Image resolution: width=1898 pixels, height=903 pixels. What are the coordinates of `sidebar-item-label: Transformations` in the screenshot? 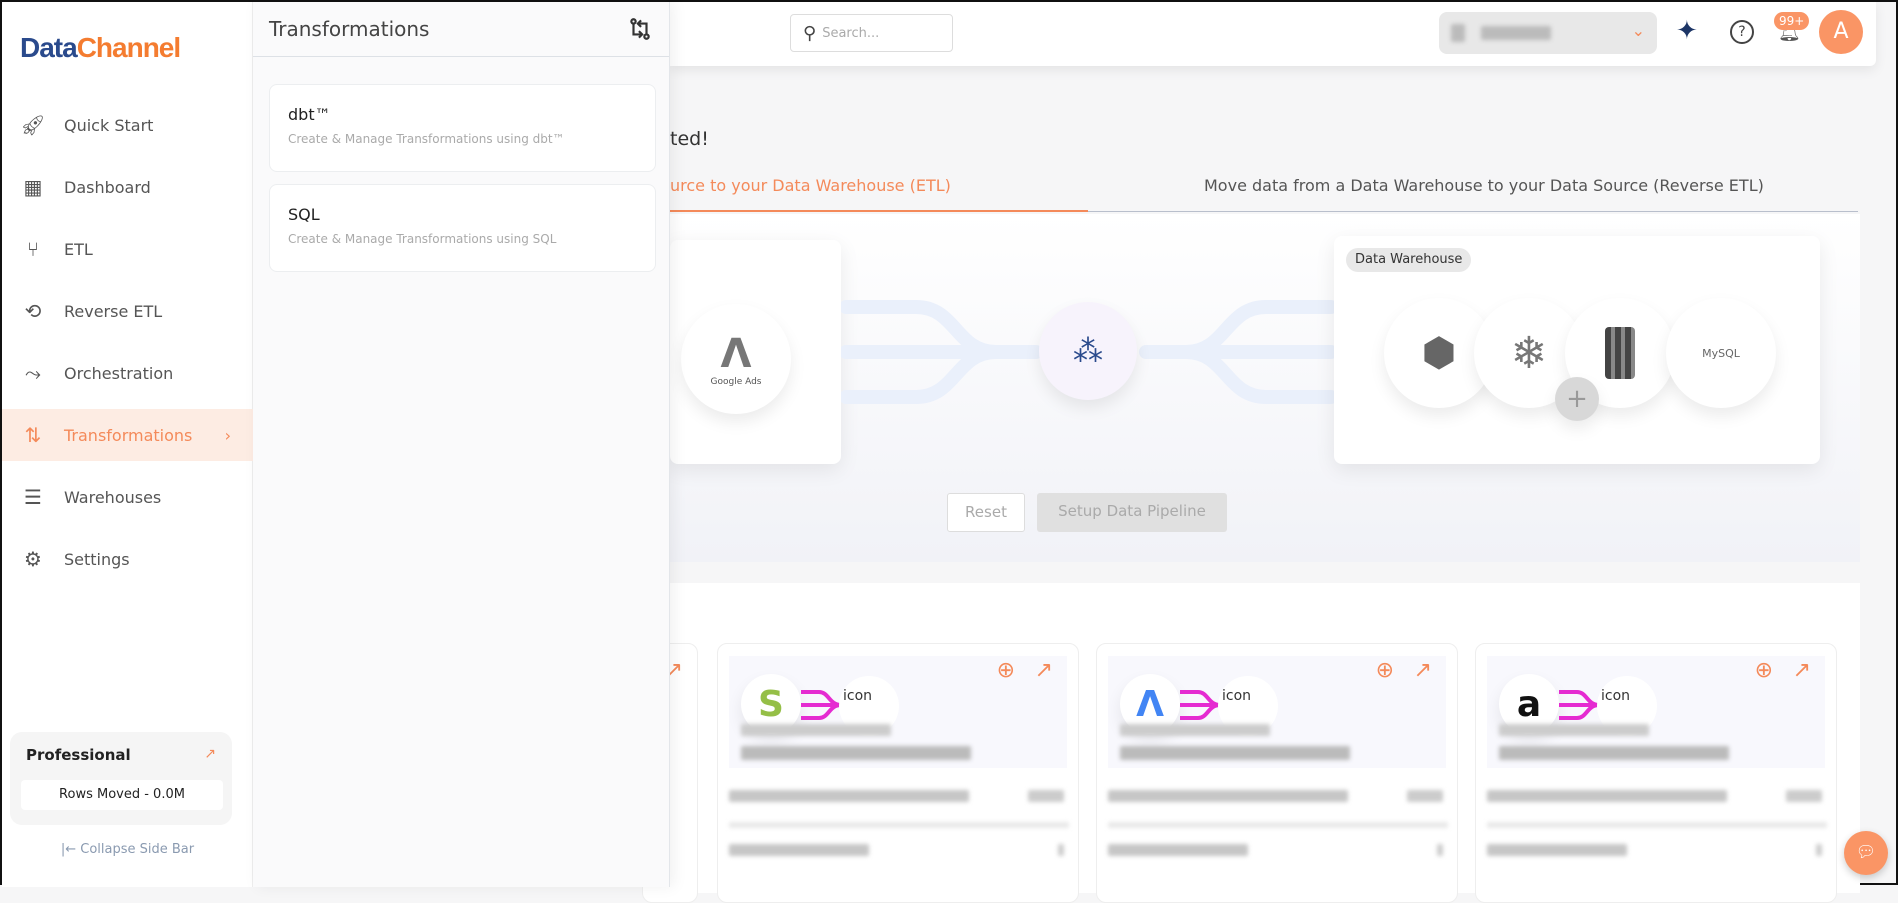 It's located at (128, 435).